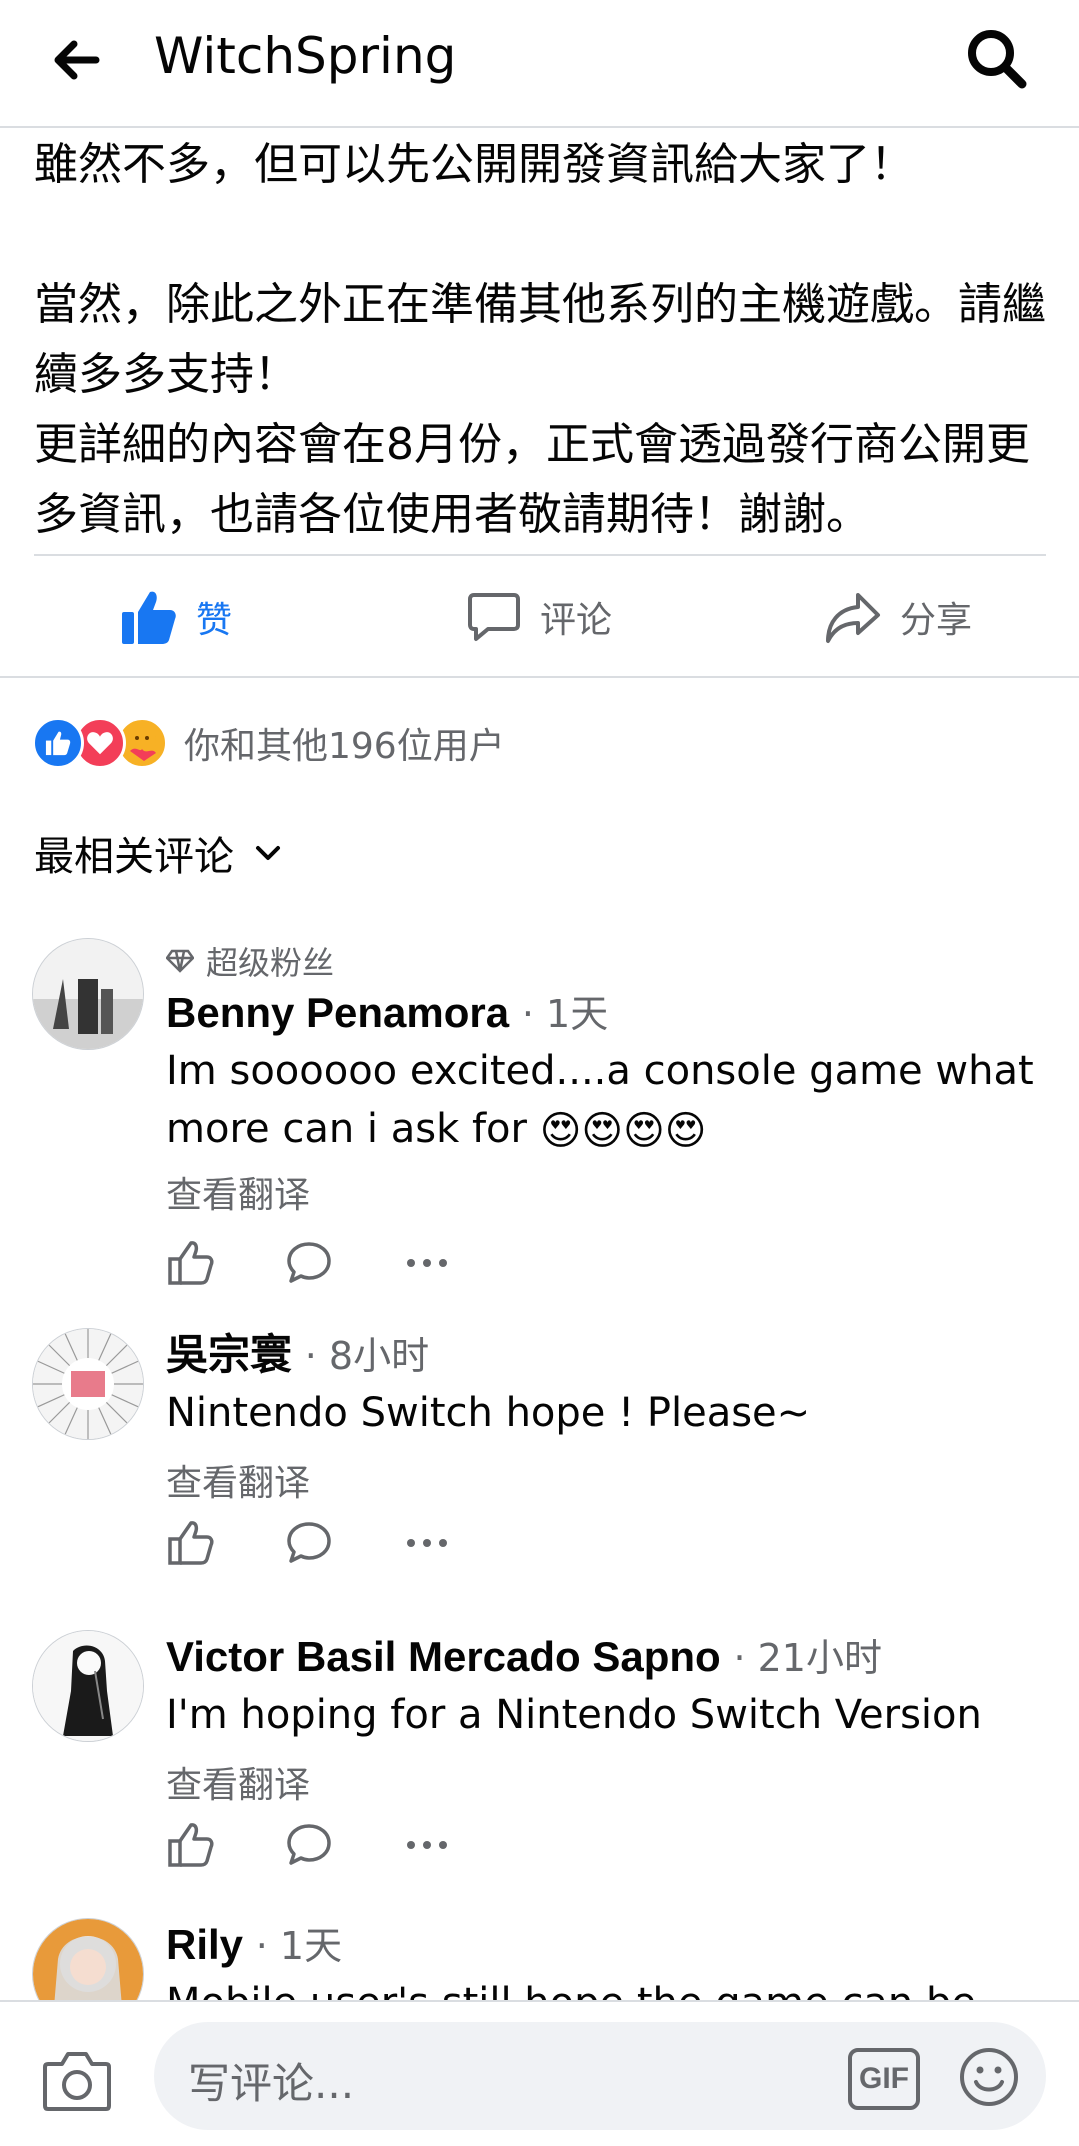 This screenshot has width=1079, height=2146. Describe the element at coordinates (574, 1715) in the screenshot. I see `comment-body: I'm hoping for a Nintendo Switch Version` at that location.